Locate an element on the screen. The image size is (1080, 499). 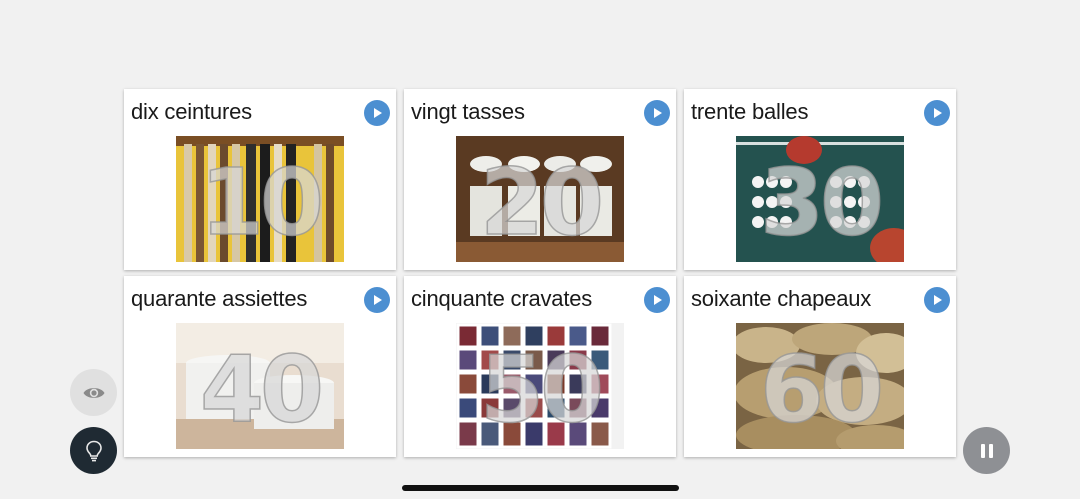
card-title: soixante chapeaux is located at coordinates (781, 298).